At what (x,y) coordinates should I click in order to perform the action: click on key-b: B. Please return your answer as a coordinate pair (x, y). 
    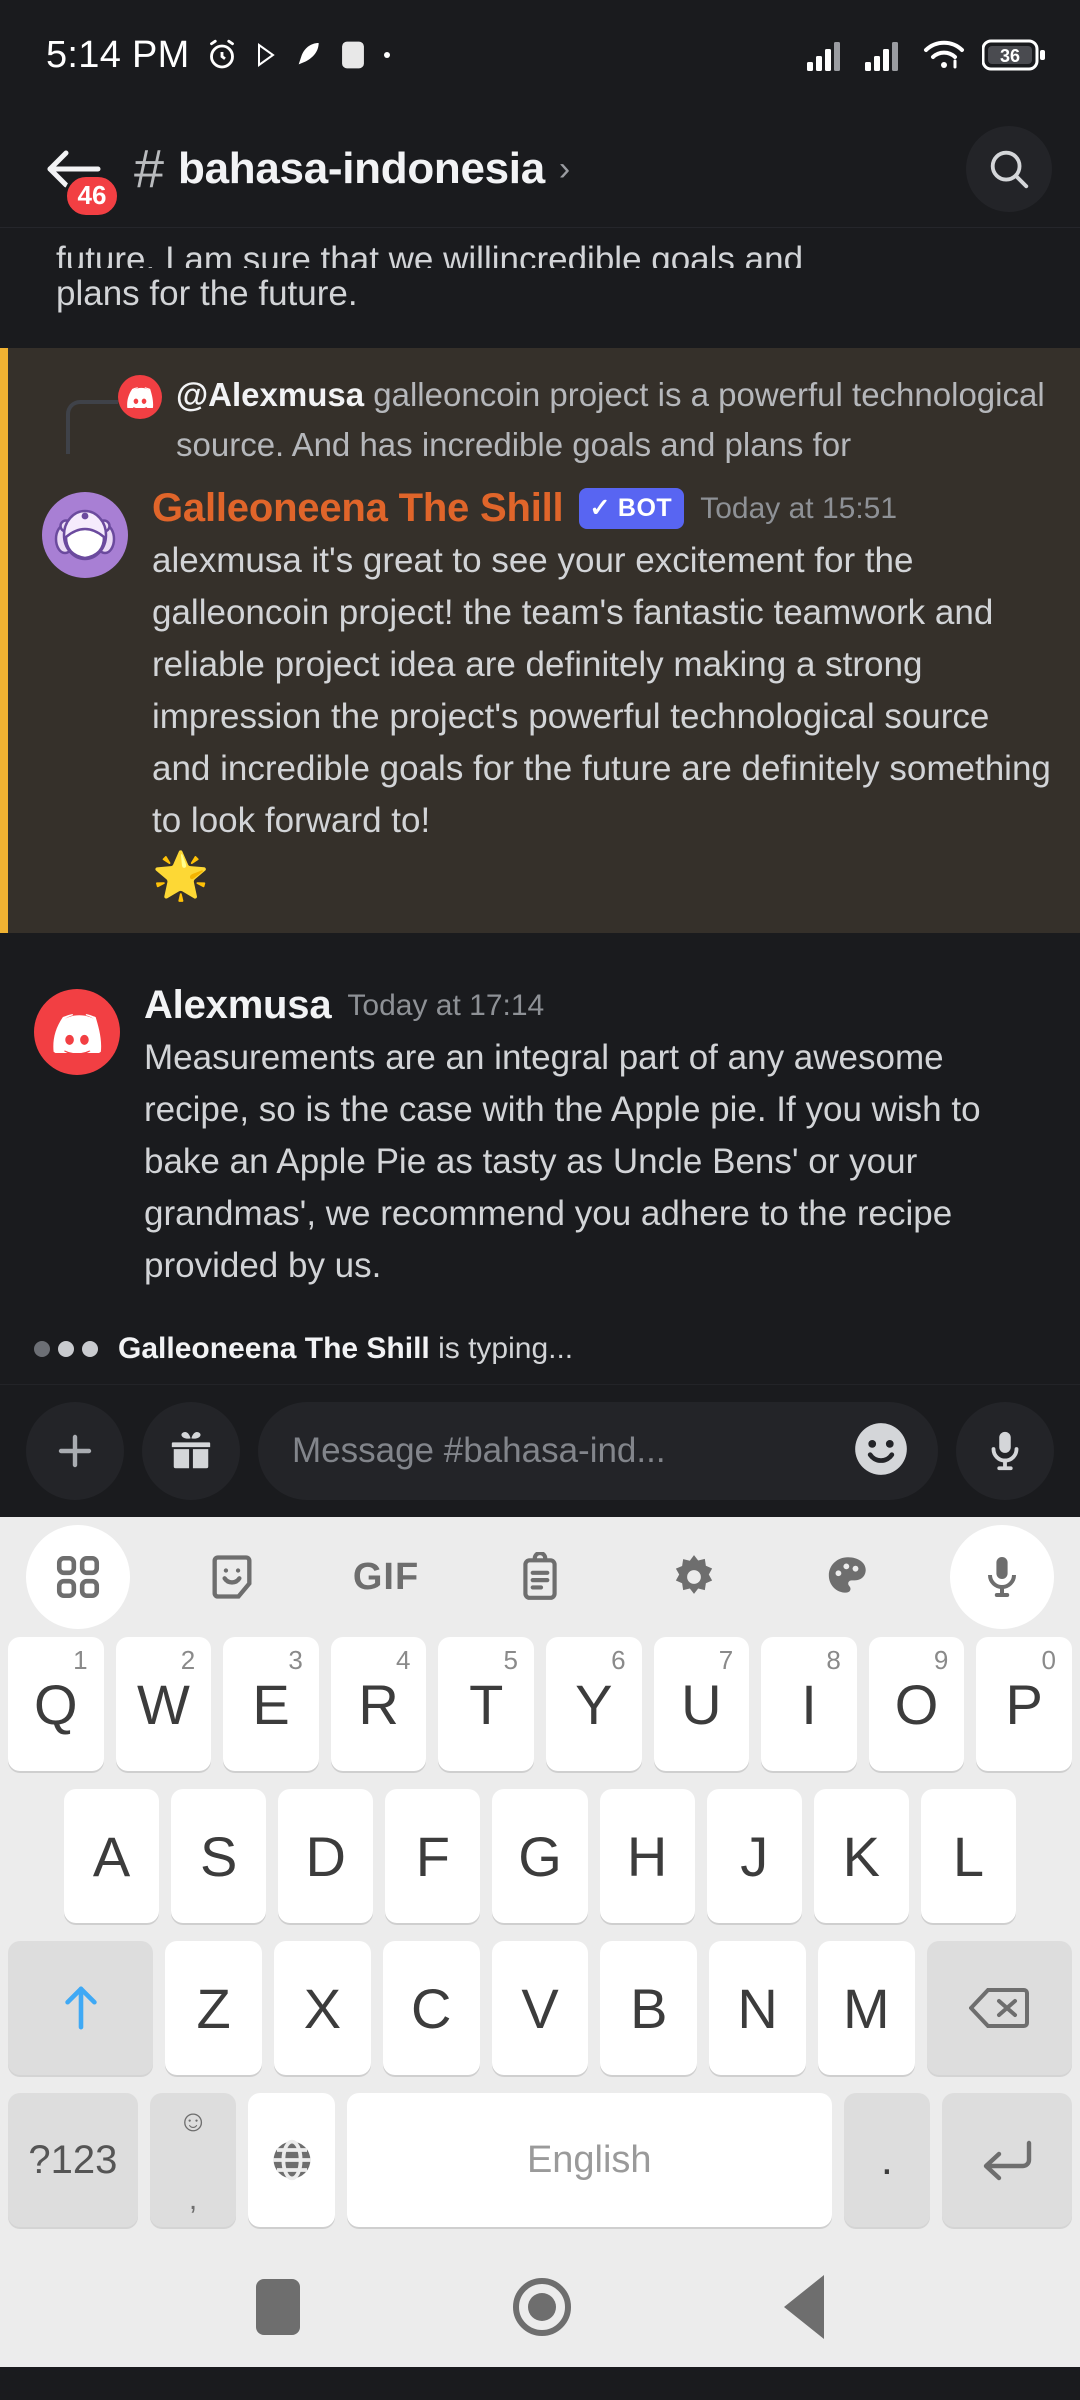
    Looking at the image, I should click on (649, 2008).